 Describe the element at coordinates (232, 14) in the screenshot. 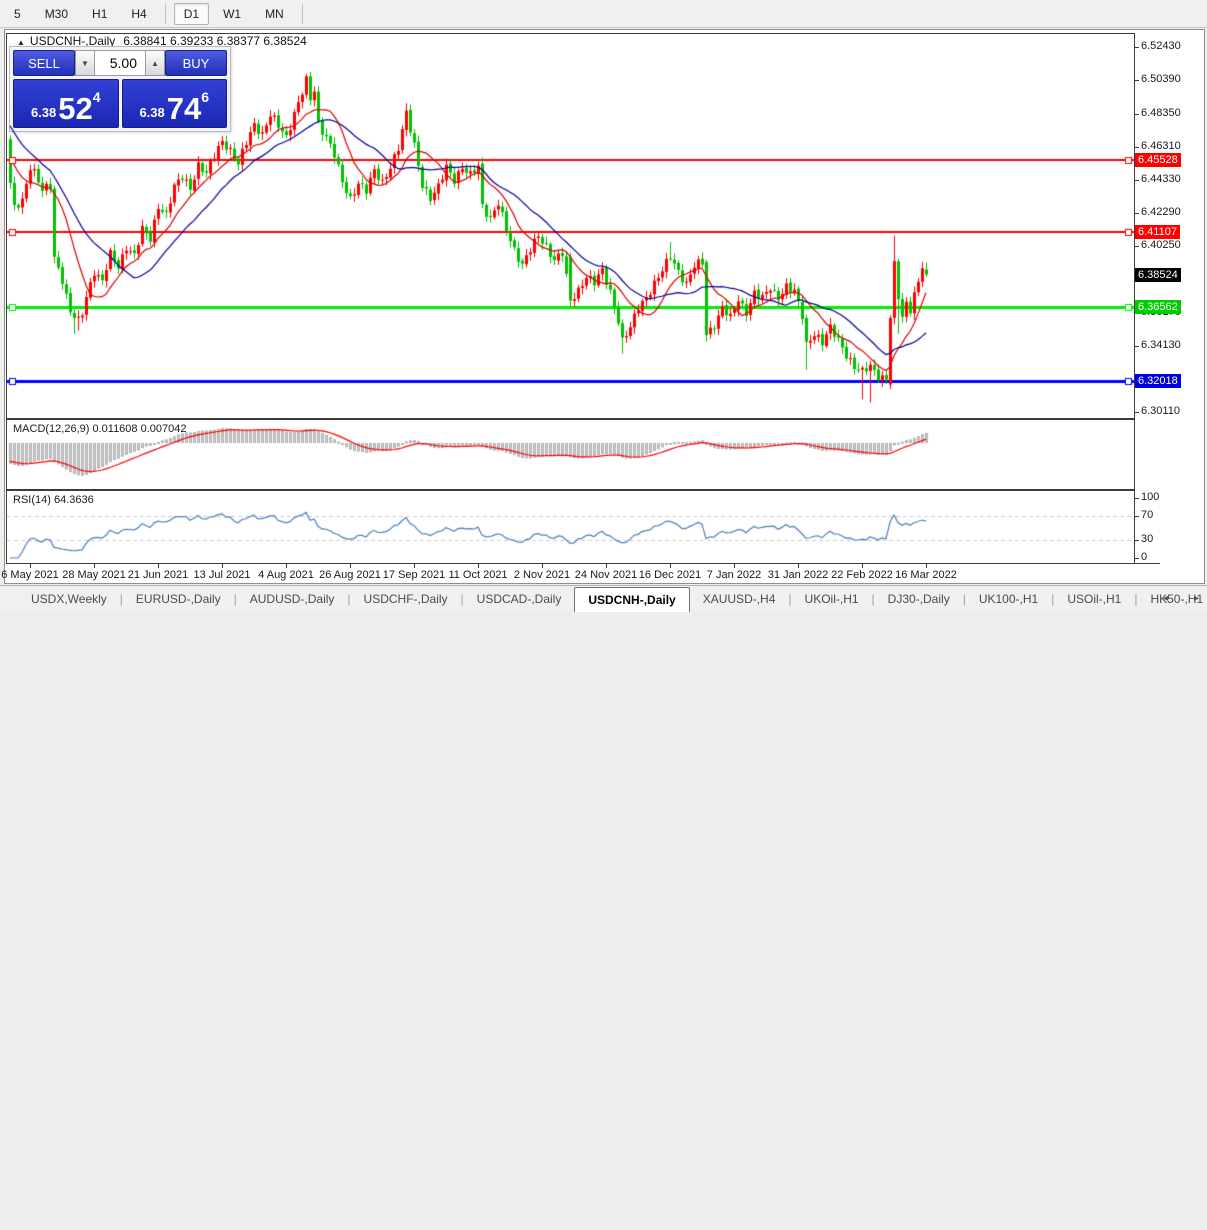

I see `timeframe-button-w1: W1` at that location.